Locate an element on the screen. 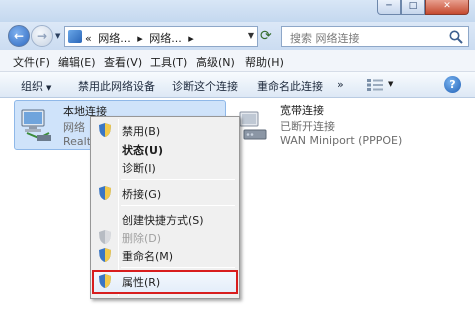  address-bar: « 网络... ▸ 网络... ▸ ▼ is located at coordinates (161, 36).